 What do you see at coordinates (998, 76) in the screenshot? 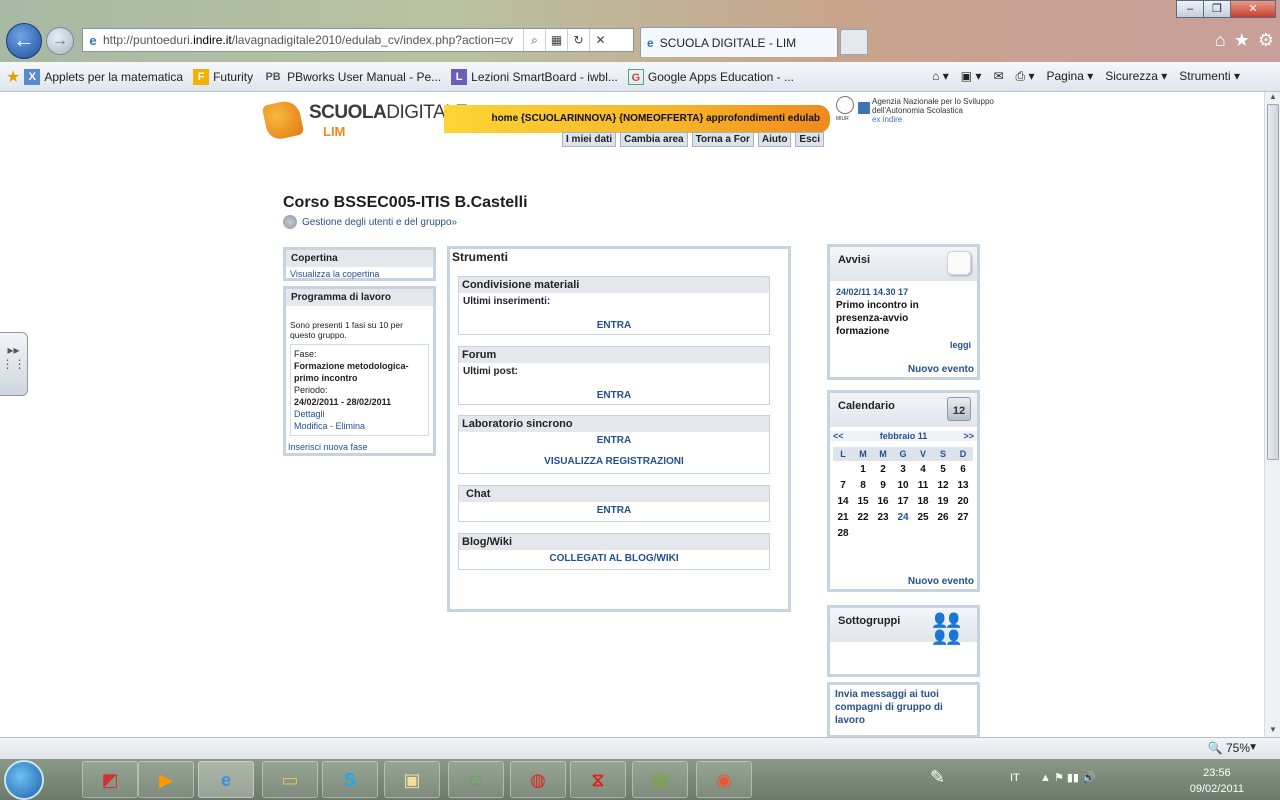
I see `mail-icon: ✉` at bounding box center [998, 76].